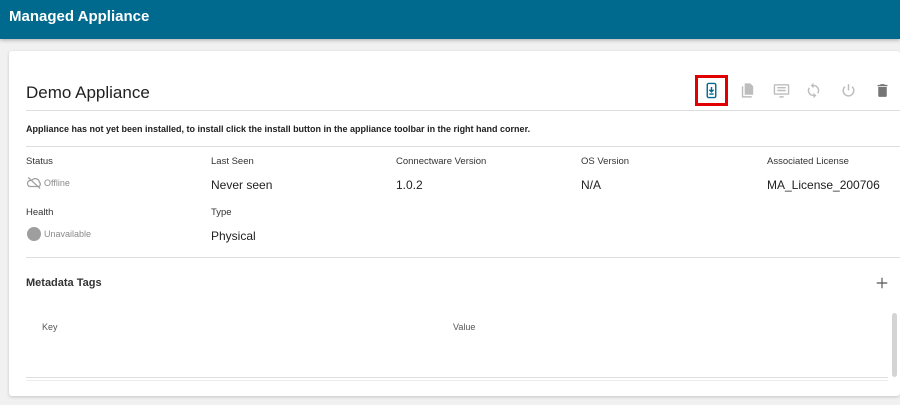  Describe the element at coordinates (232, 161) in the screenshot. I see `last-seen-label: Last Seen` at that location.